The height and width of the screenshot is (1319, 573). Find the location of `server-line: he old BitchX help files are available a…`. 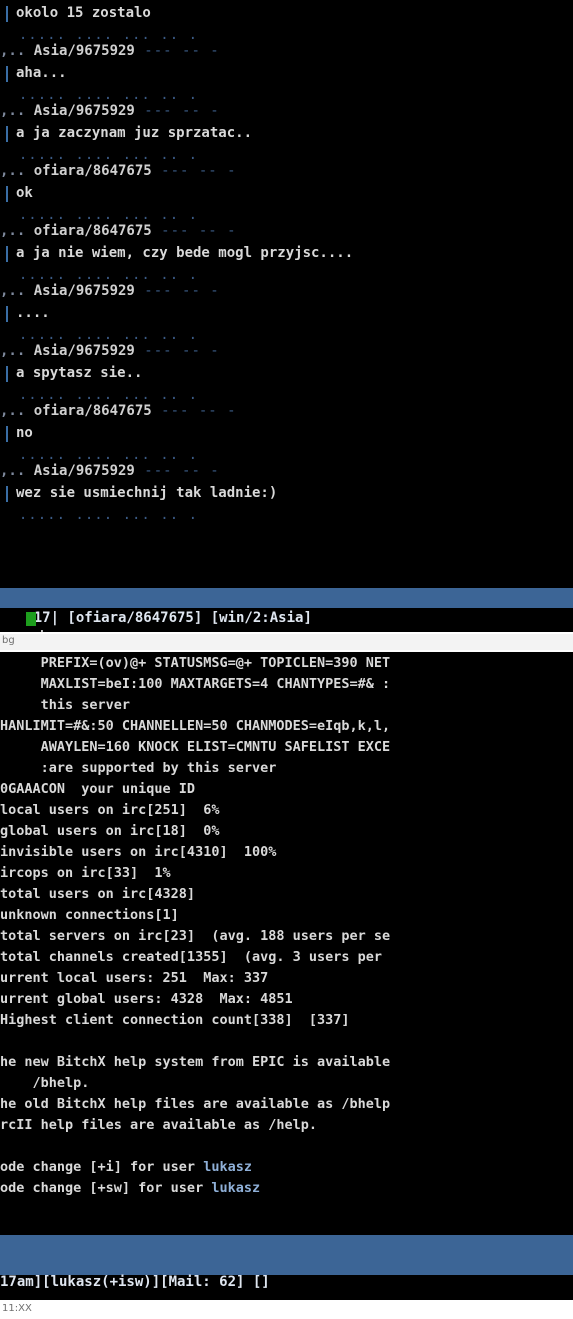

server-line: he old BitchX help files are available a… is located at coordinates (195, 1104).